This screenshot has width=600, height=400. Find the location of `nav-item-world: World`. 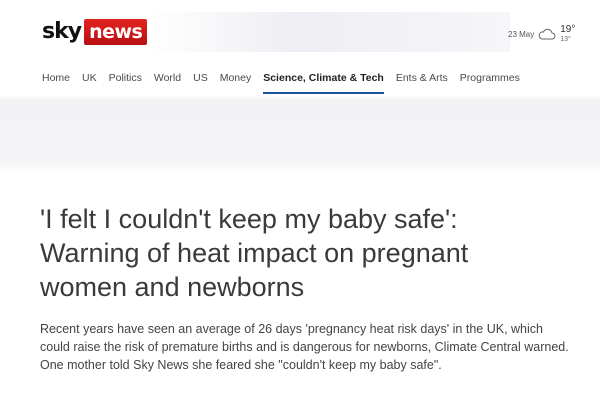

nav-item-world: World is located at coordinates (167, 81).